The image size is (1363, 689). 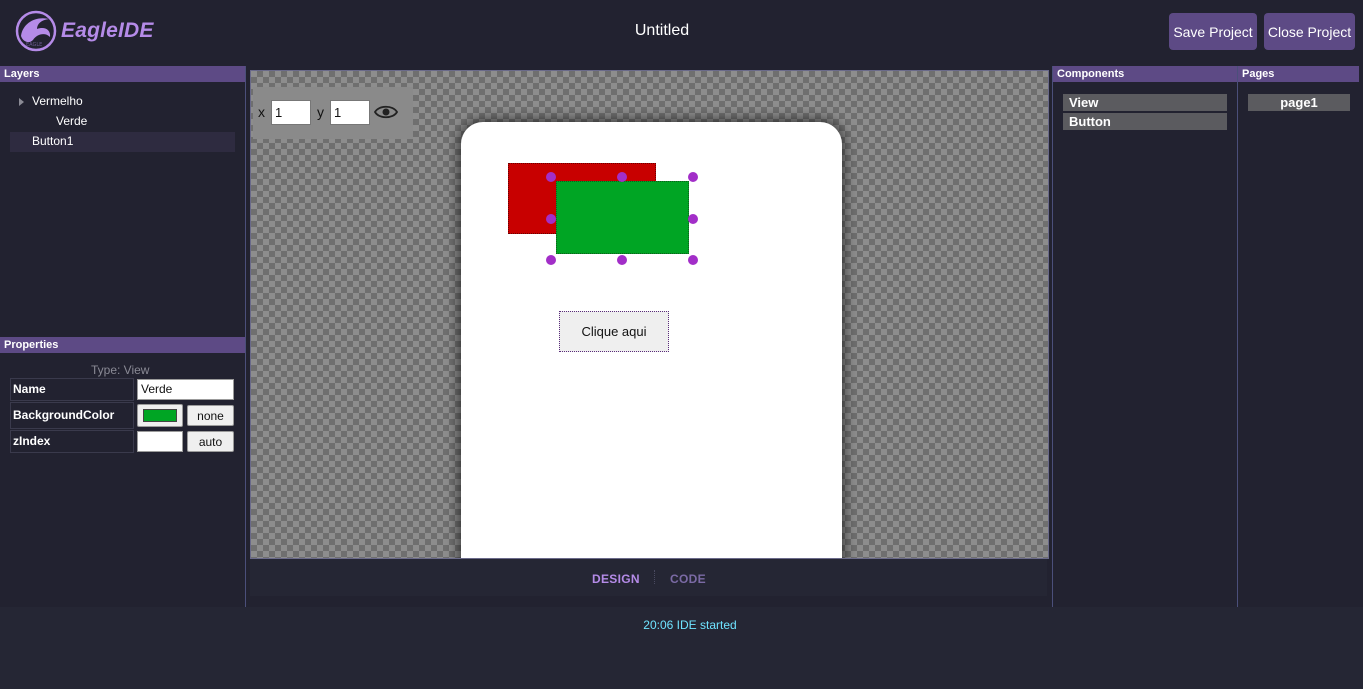 What do you see at coordinates (1145, 121) in the screenshot?
I see `component-item-button: Button` at bounding box center [1145, 121].